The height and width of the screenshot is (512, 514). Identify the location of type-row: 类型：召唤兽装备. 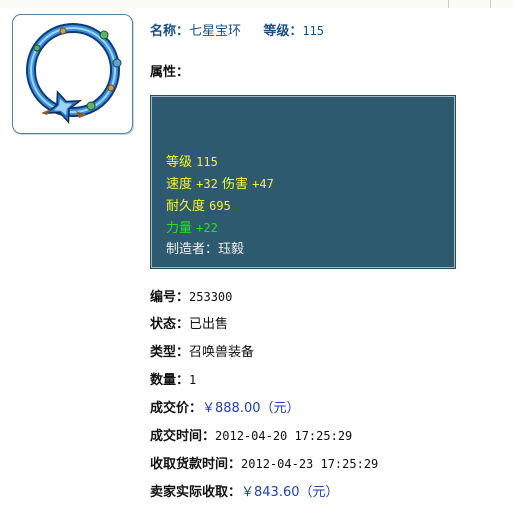
(202, 352).